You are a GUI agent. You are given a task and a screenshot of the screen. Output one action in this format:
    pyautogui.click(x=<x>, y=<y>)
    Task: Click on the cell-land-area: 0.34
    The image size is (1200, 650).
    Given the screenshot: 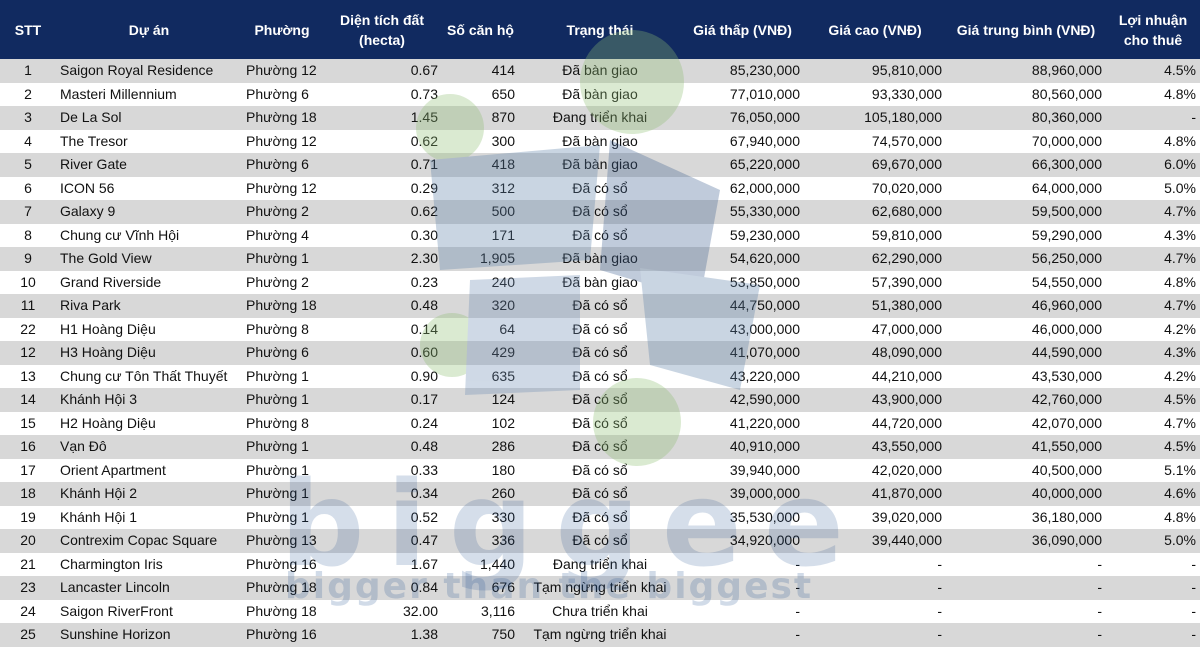 What is the action you would take?
    pyautogui.click(x=382, y=494)
    